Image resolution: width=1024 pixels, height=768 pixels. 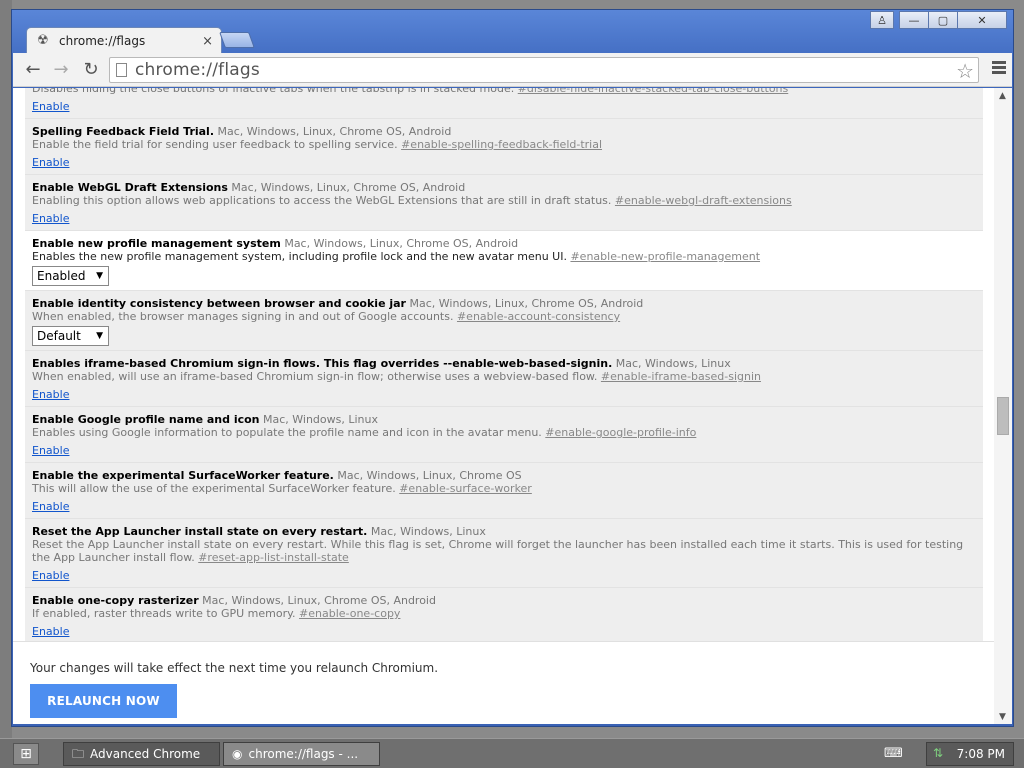 I want to click on url-text: chrome://flags, so click(x=197, y=70).